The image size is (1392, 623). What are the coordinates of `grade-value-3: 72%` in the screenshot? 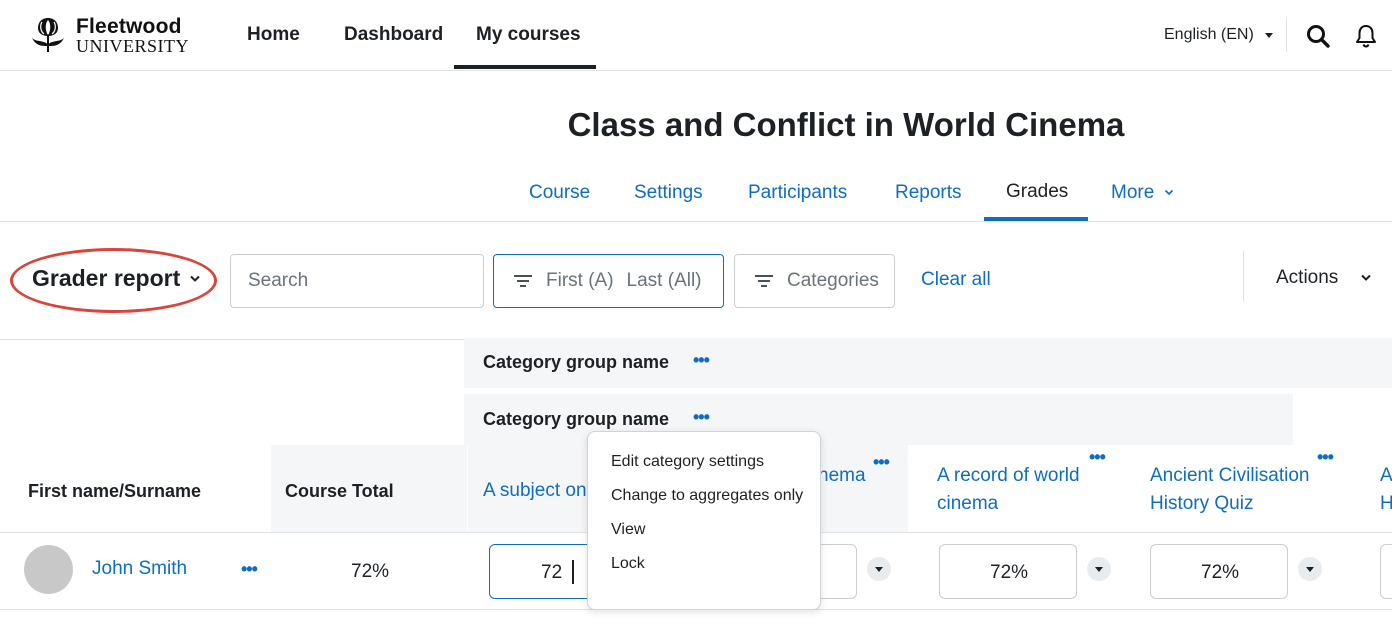 It's located at (1009, 572).